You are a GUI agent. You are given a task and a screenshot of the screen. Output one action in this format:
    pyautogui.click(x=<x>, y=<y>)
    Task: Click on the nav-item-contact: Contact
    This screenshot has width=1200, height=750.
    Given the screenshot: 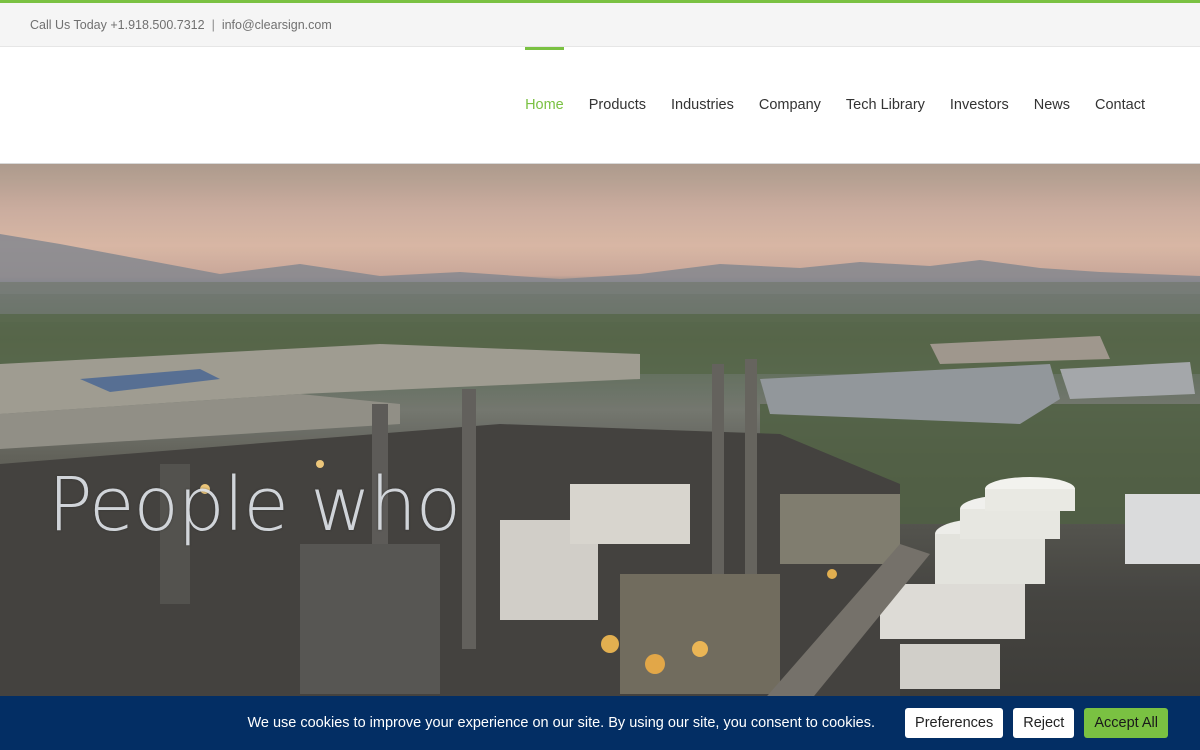 What is the action you would take?
    pyautogui.click(x=1120, y=105)
    